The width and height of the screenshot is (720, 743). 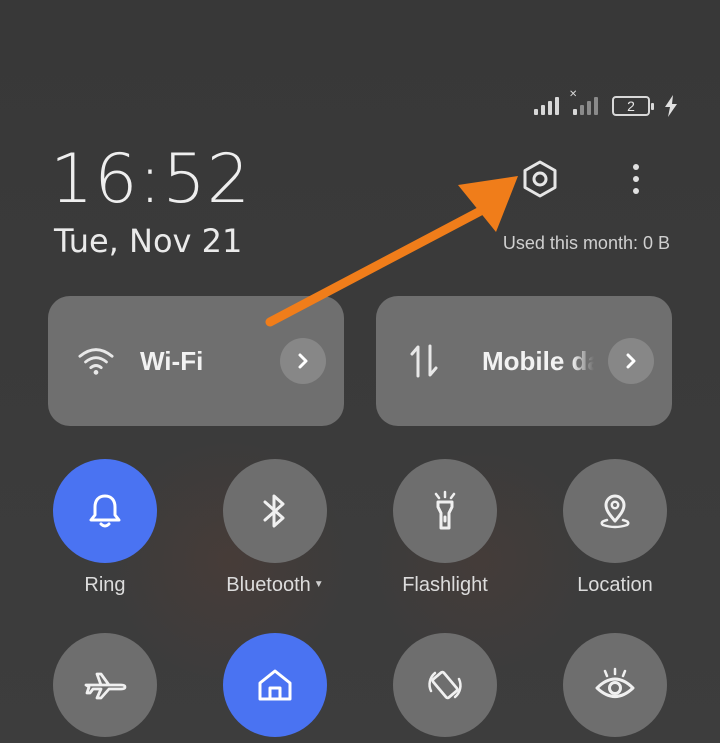 I want to click on location-toggle, so click(x=615, y=511).